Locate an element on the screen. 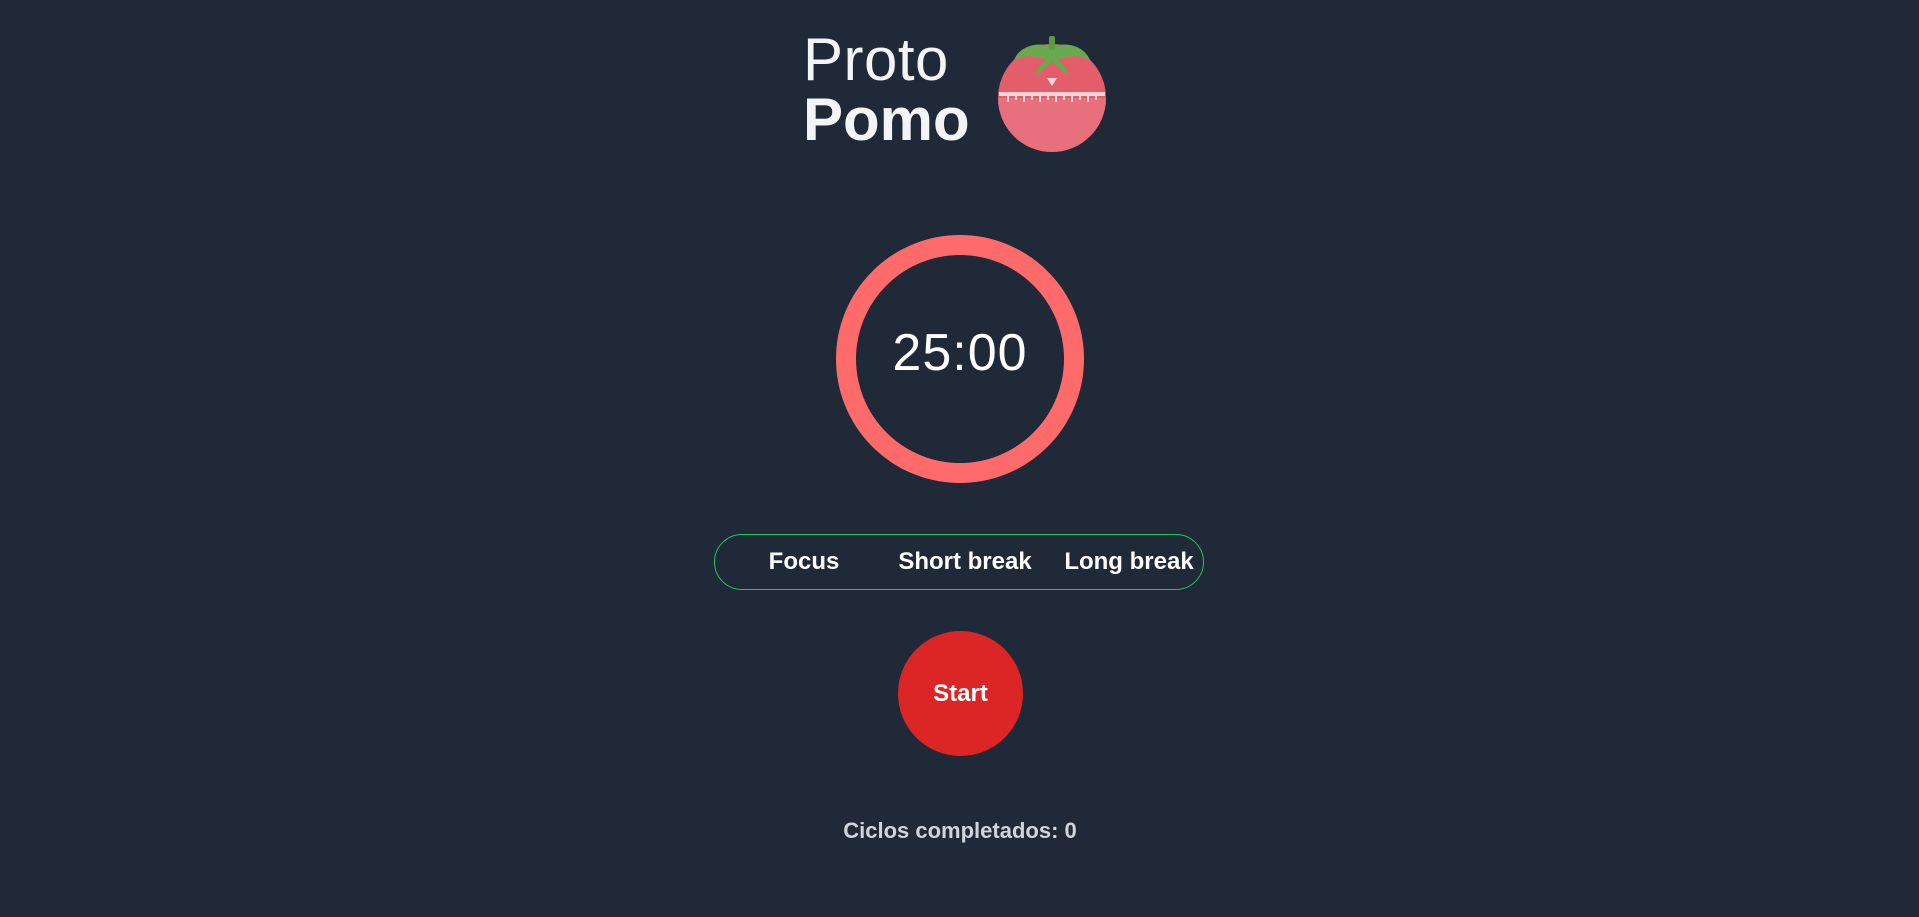  mode-selector: Focus Short break Long break is located at coordinates (959, 562).